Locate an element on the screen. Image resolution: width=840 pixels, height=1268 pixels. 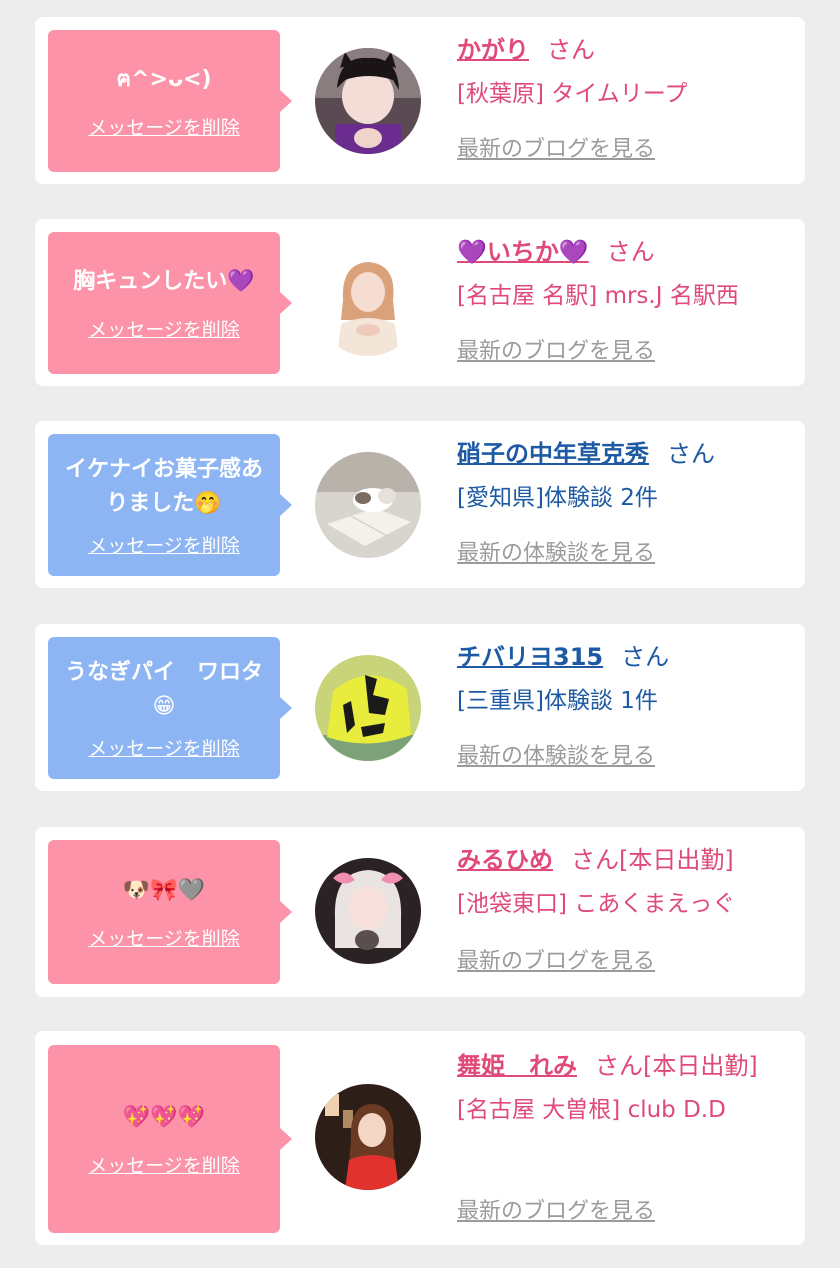
shop-info: [愛知県]体験談 2件 is located at coordinates (557, 498).